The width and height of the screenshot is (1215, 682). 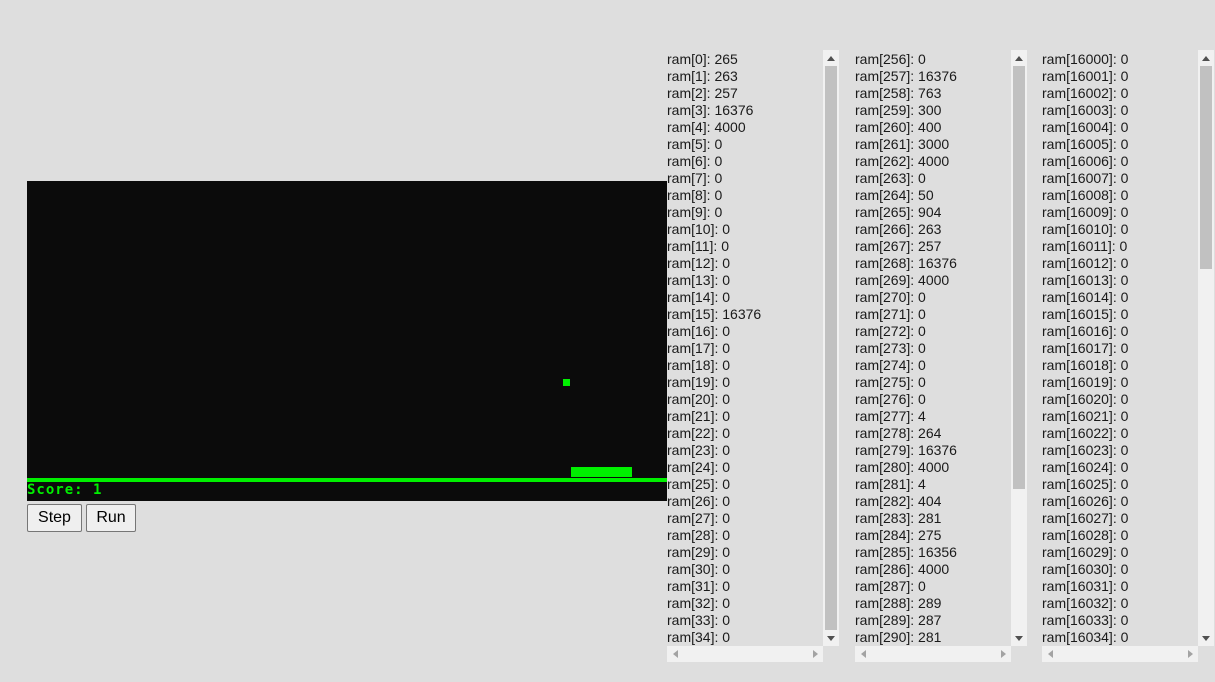 What do you see at coordinates (898, 110) in the screenshot?
I see `ram-row: ram[259]: 300` at bounding box center [898, 110].